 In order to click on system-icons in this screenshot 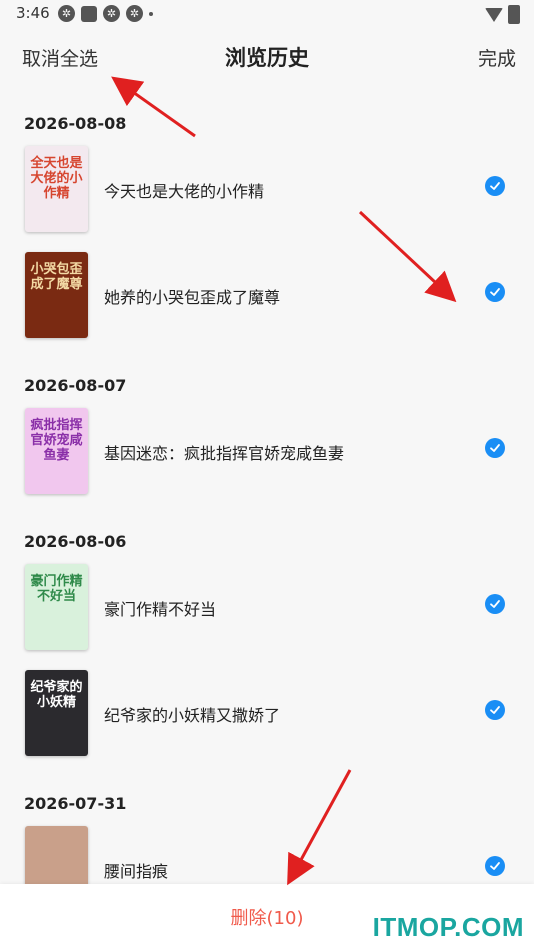, I will do `click(502, 14)`.